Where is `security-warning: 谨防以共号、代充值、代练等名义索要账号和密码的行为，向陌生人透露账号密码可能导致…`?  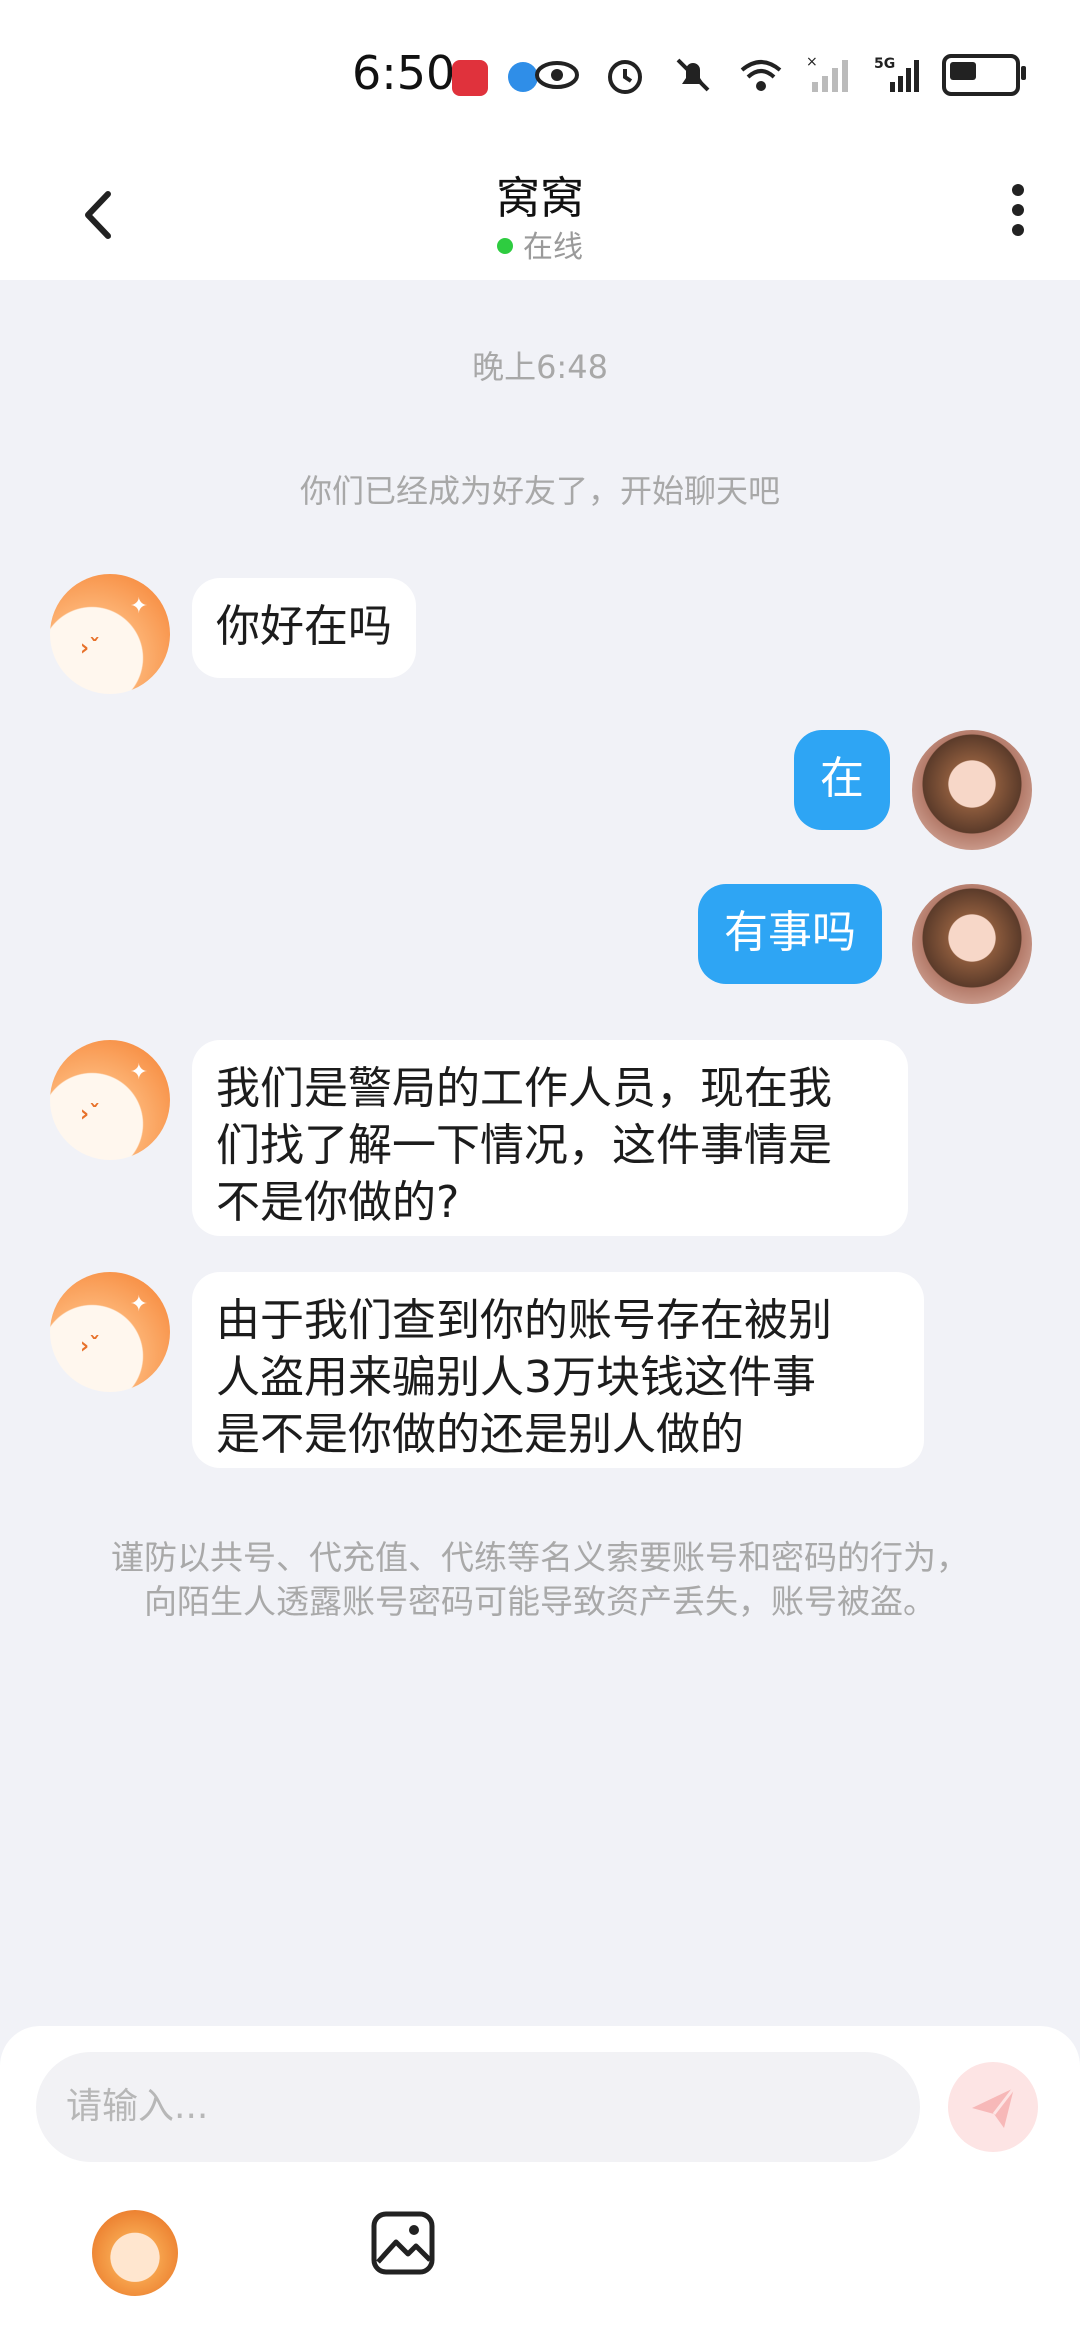
security-warning: 谨防以共号、代充值、代练等名义索要账号和密码的行为，向陌生人透露账号密码可能导致… is located at coordinates (540, 1579).